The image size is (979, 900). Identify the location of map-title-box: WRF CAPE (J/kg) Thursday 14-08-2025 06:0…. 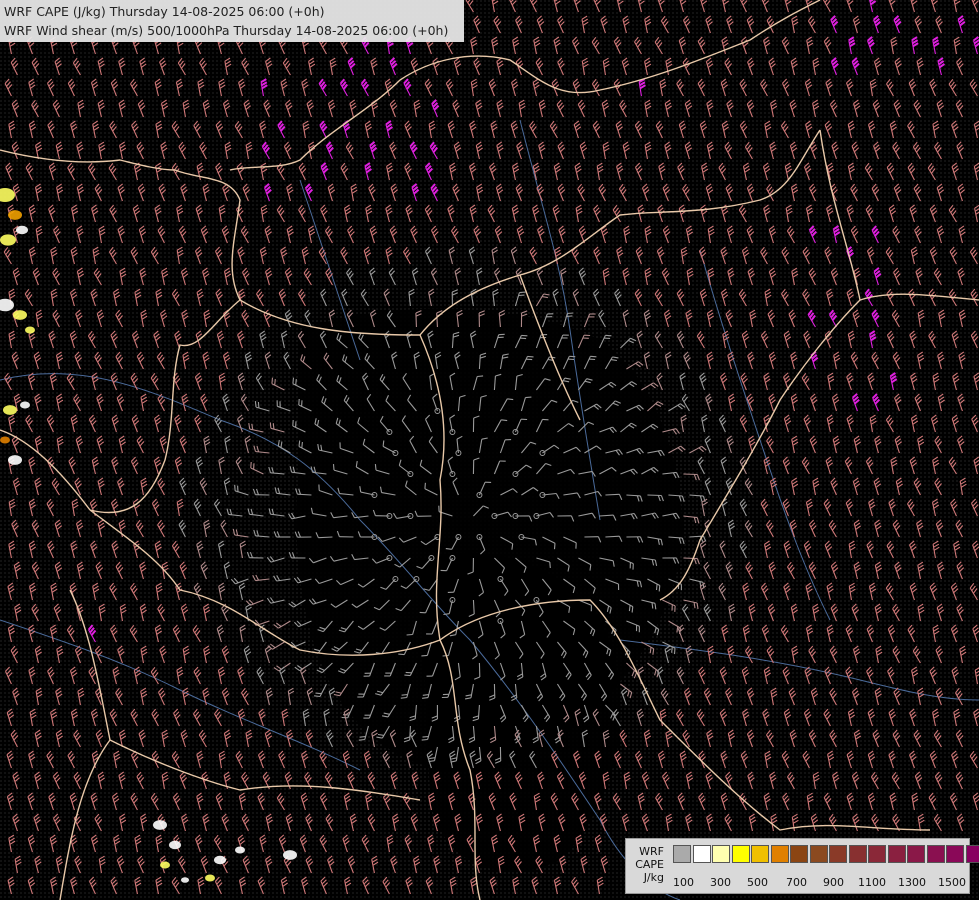
(232, 21).